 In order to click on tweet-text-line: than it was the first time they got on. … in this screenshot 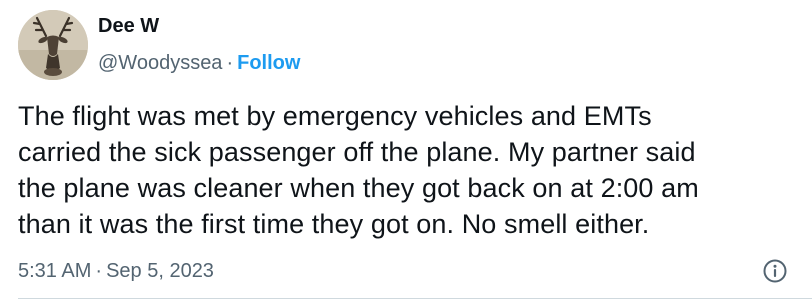, I will do `click(334, 224)`.